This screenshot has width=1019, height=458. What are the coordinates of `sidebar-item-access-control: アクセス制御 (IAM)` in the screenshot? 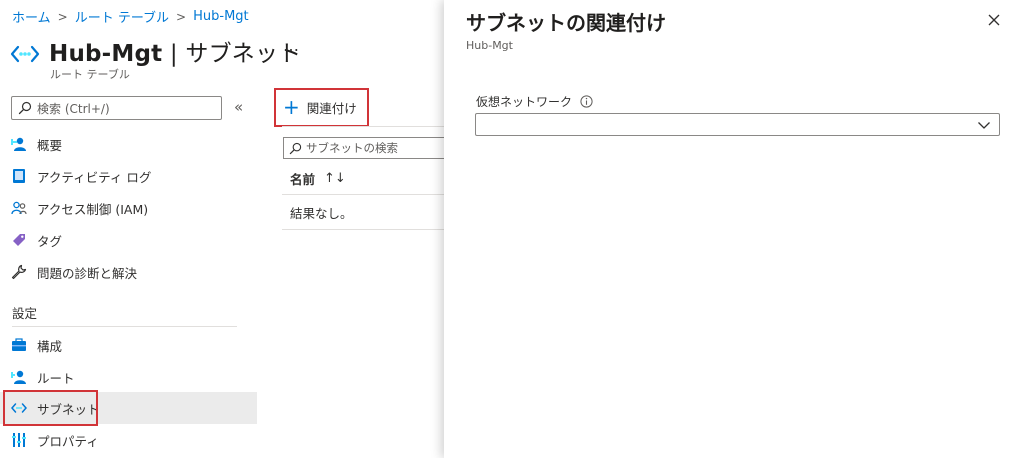 It's located at (128, 208).